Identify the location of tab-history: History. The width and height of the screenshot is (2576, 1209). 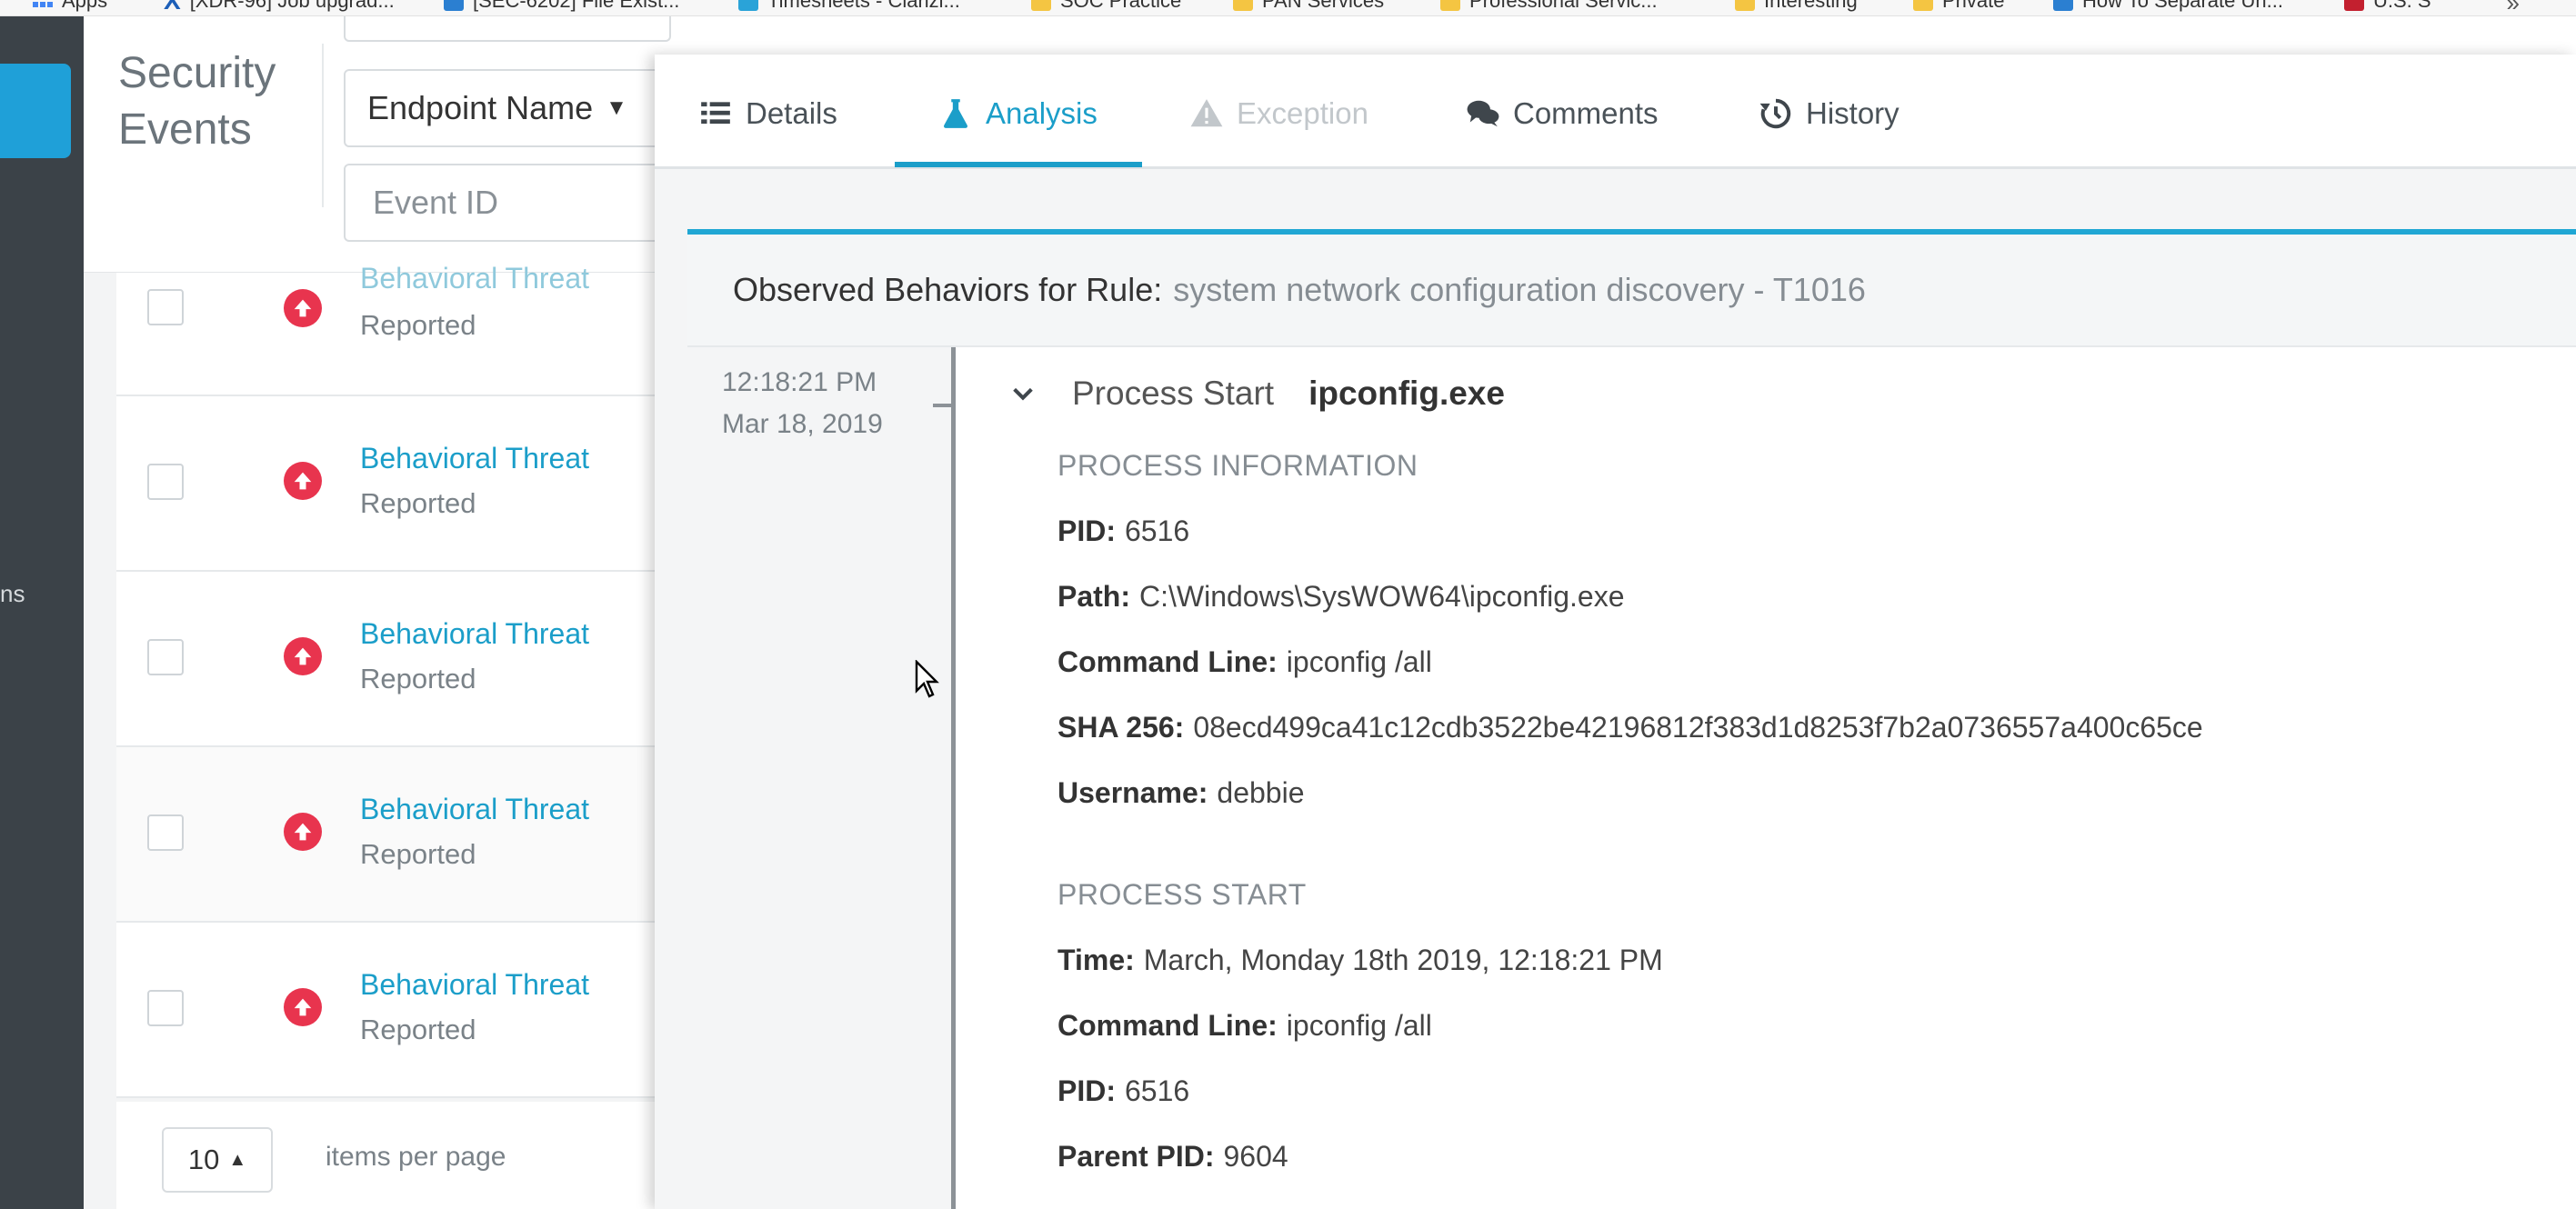
(1829, 113).